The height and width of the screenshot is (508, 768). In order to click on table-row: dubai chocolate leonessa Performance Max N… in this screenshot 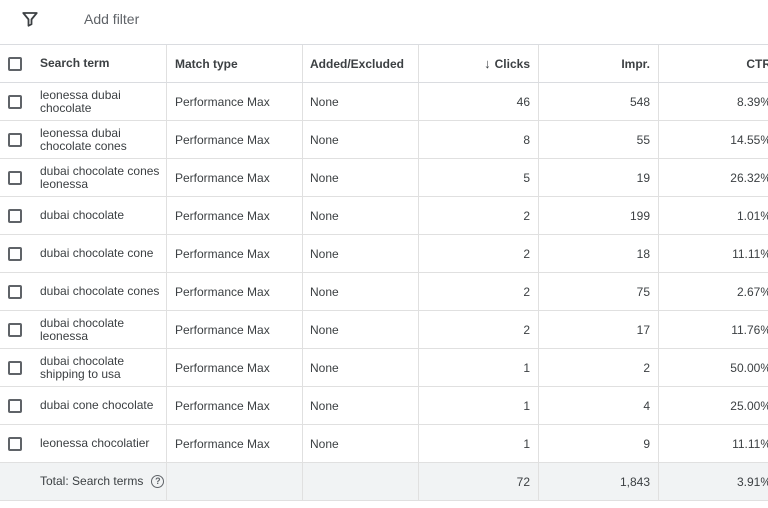, I will do `click(384, 330)`.